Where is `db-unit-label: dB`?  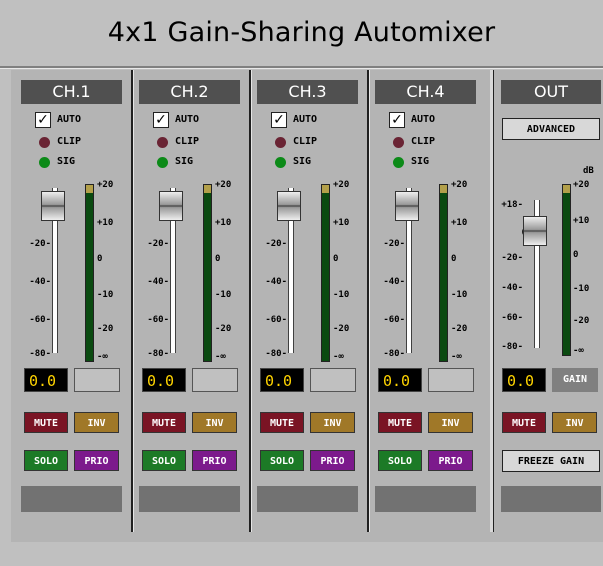
db-unit-label: dB is located at coordinates (588, 171).